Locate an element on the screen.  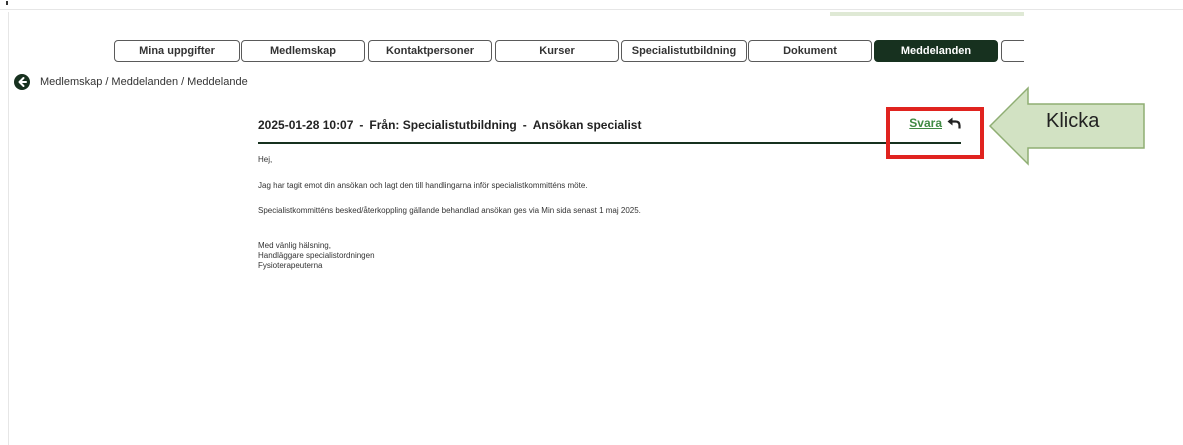
top-accent-bar is located at coordinates (927, 14).